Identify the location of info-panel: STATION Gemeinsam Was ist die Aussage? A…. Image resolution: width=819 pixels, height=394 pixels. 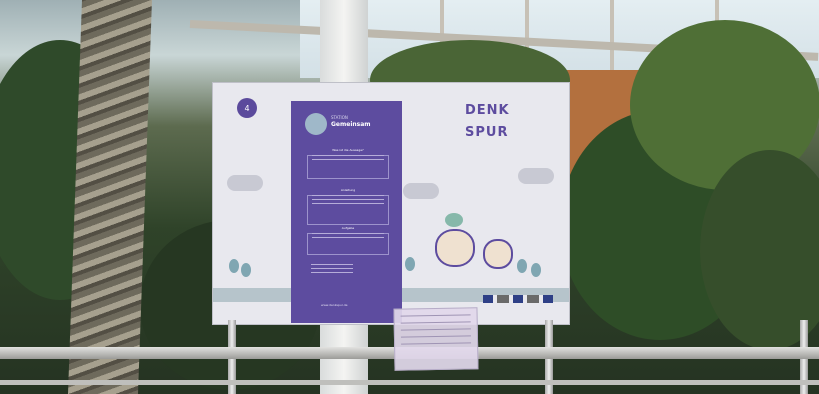
(346, 212).